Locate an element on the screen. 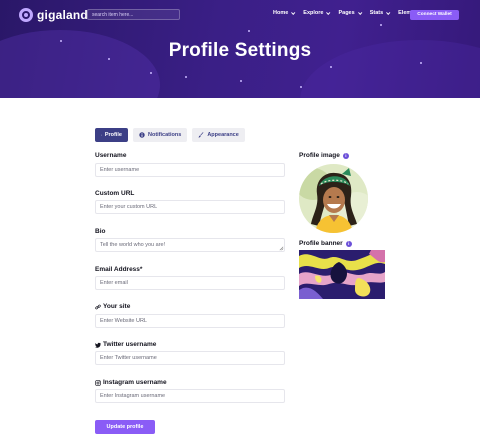  twitter-icon is located at coordinates (98, 345).